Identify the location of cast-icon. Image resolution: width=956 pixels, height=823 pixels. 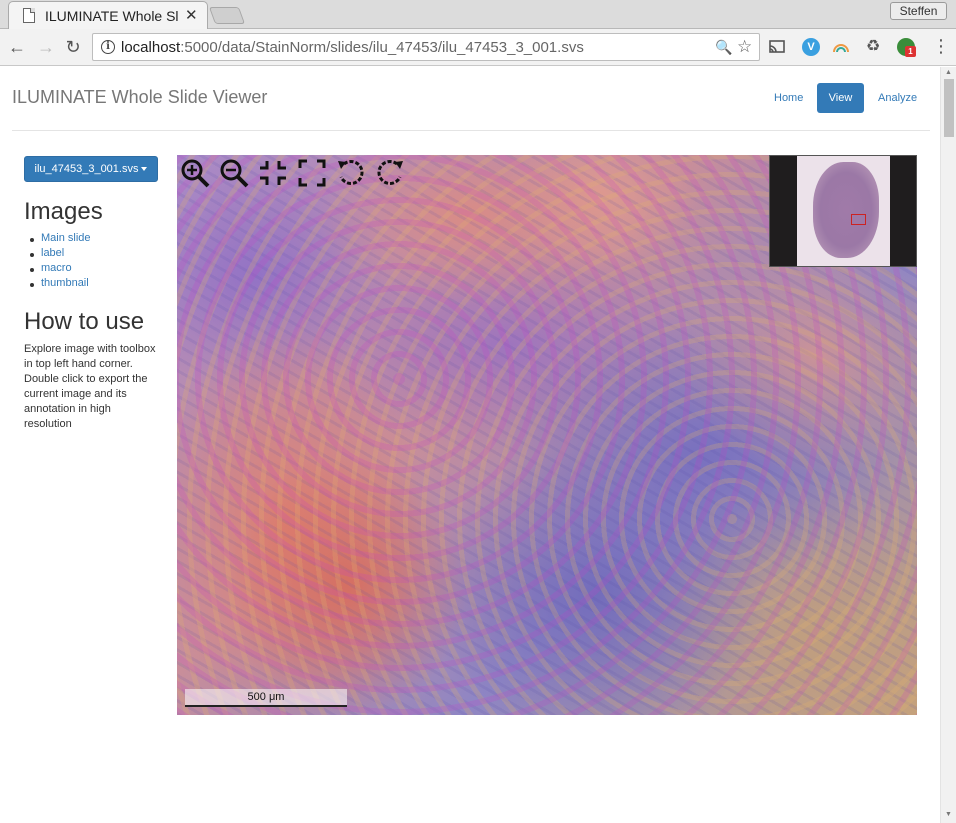
(777, 47).